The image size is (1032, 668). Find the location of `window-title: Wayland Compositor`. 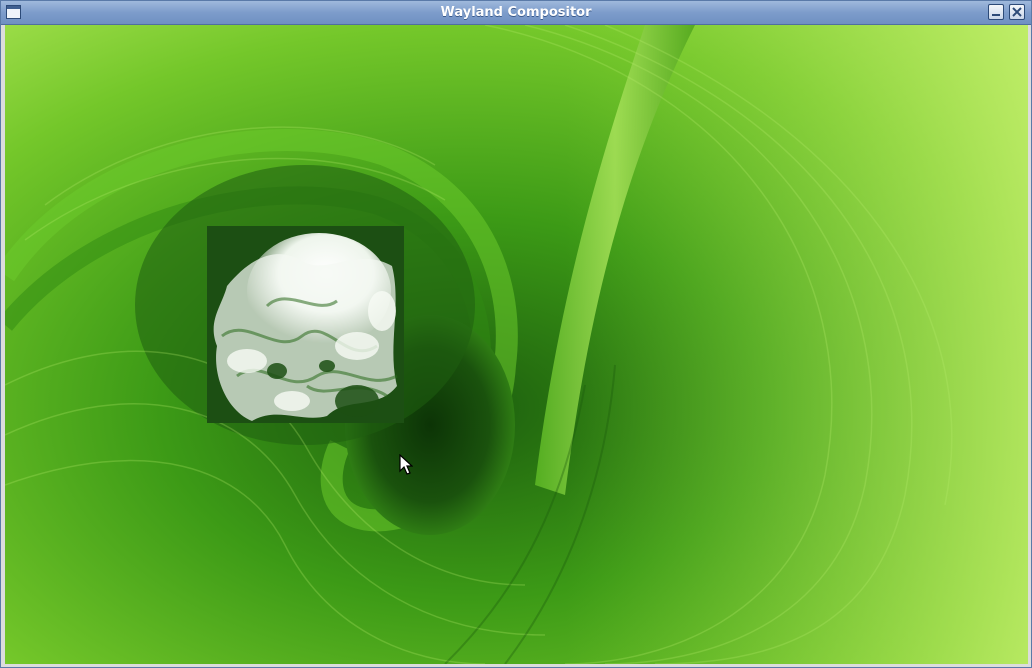

window-title: Wayland Compositor is located at coordinates (516, 12).